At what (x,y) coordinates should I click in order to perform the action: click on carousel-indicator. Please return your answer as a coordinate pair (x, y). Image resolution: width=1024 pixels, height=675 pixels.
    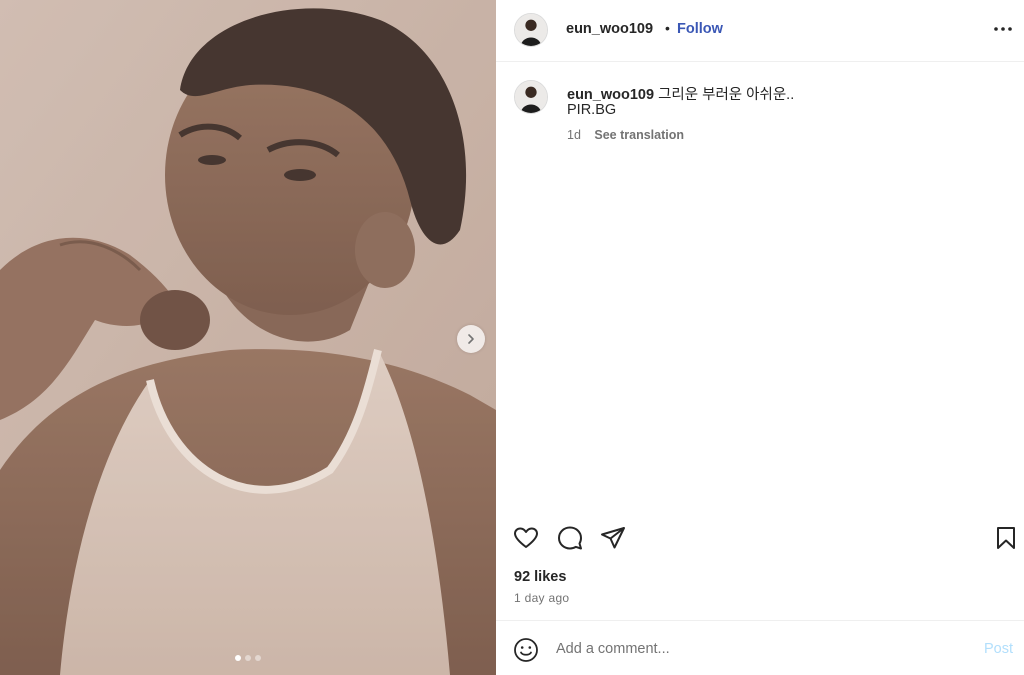
    Looking at the image, I should click on (248, 658).